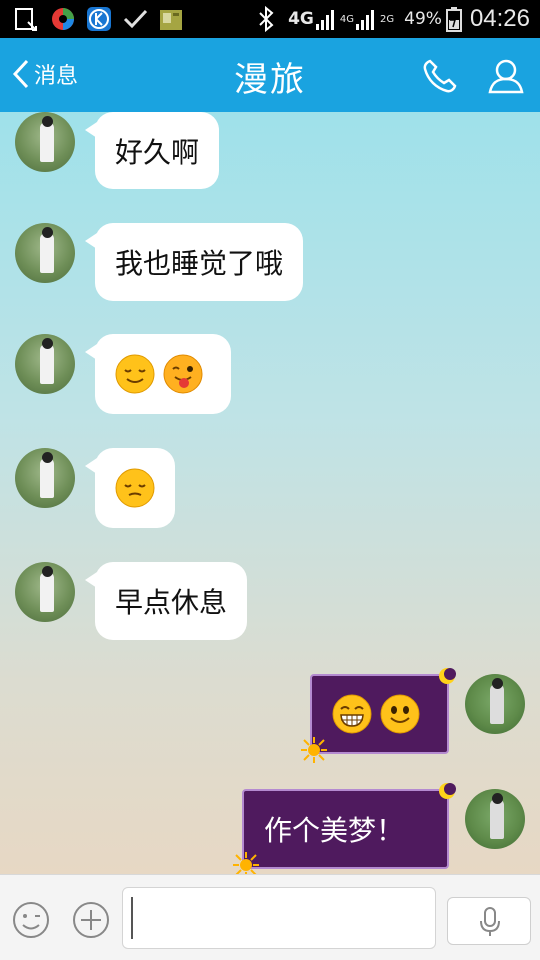 The width and height of the screenshot is (540, 960). I want to click on security-app-icon, so click(63, 19).